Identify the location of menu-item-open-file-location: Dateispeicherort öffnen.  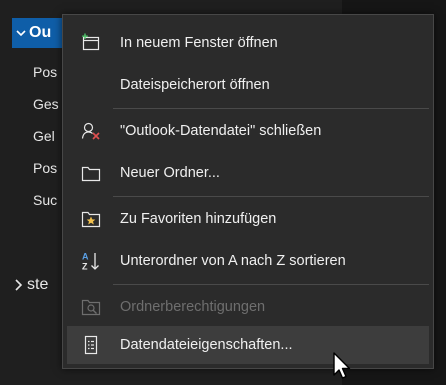
(248, 85).